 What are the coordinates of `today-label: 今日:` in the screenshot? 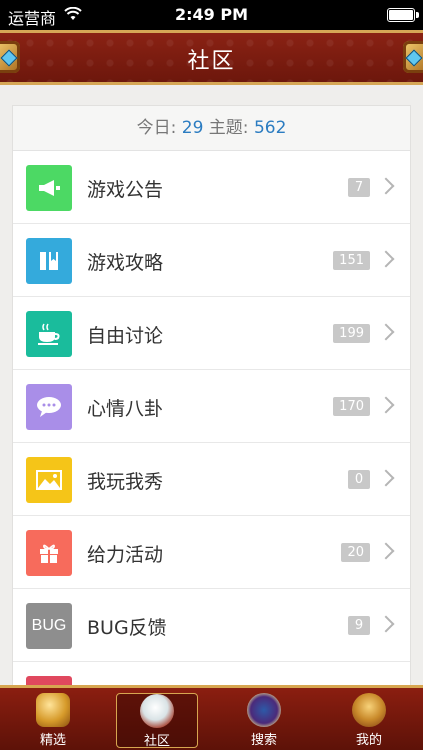 It's located at (156, 128).